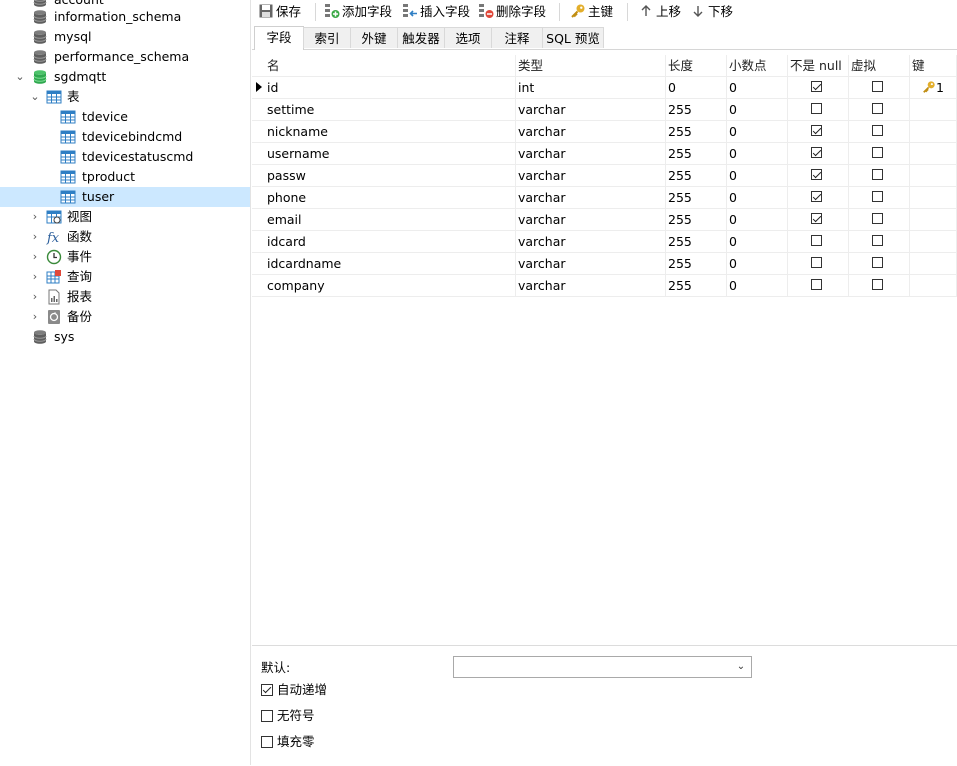 Image resolution: width=957 pixels, height=766 pixels. I want to click on delete-field-button: 删除字段, so click(512, 12).